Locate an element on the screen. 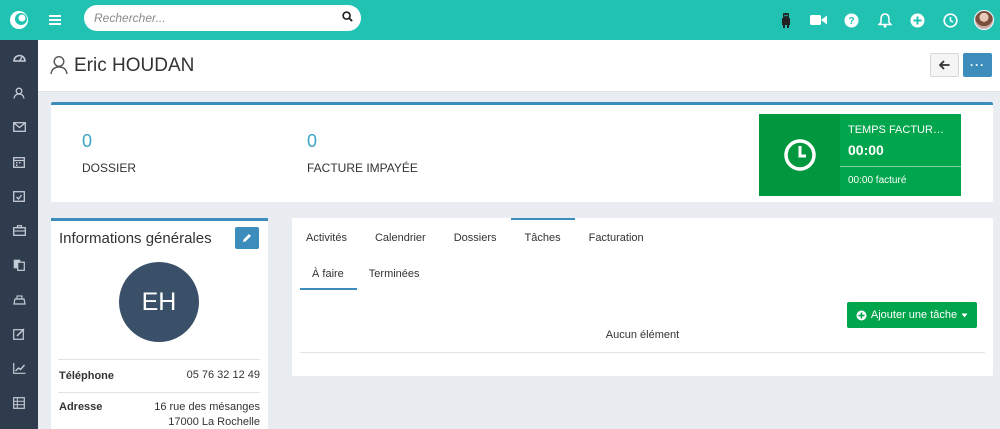 This screenshot has width=1000, height=429. unpaid-invoice-label: FACTURE IMPAYÉE is located at coordinates (362, 168).